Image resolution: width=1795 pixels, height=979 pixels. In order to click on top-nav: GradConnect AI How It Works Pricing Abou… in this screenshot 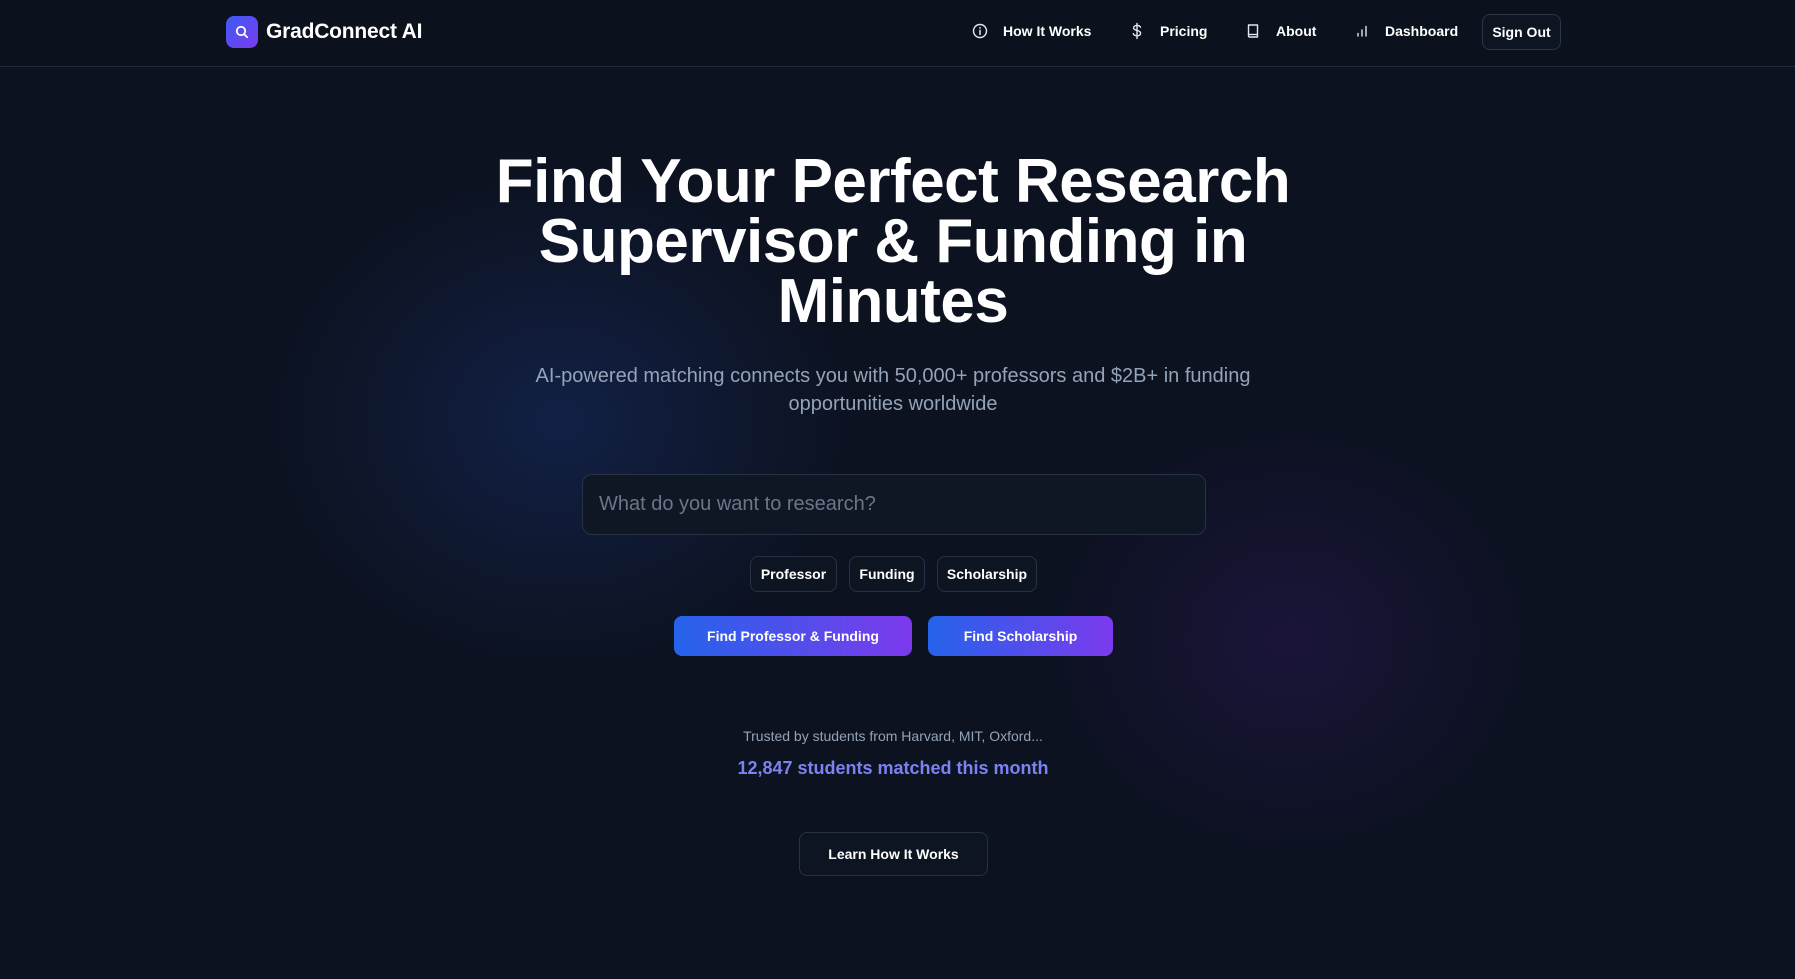, I will do `click(897, 33)`.